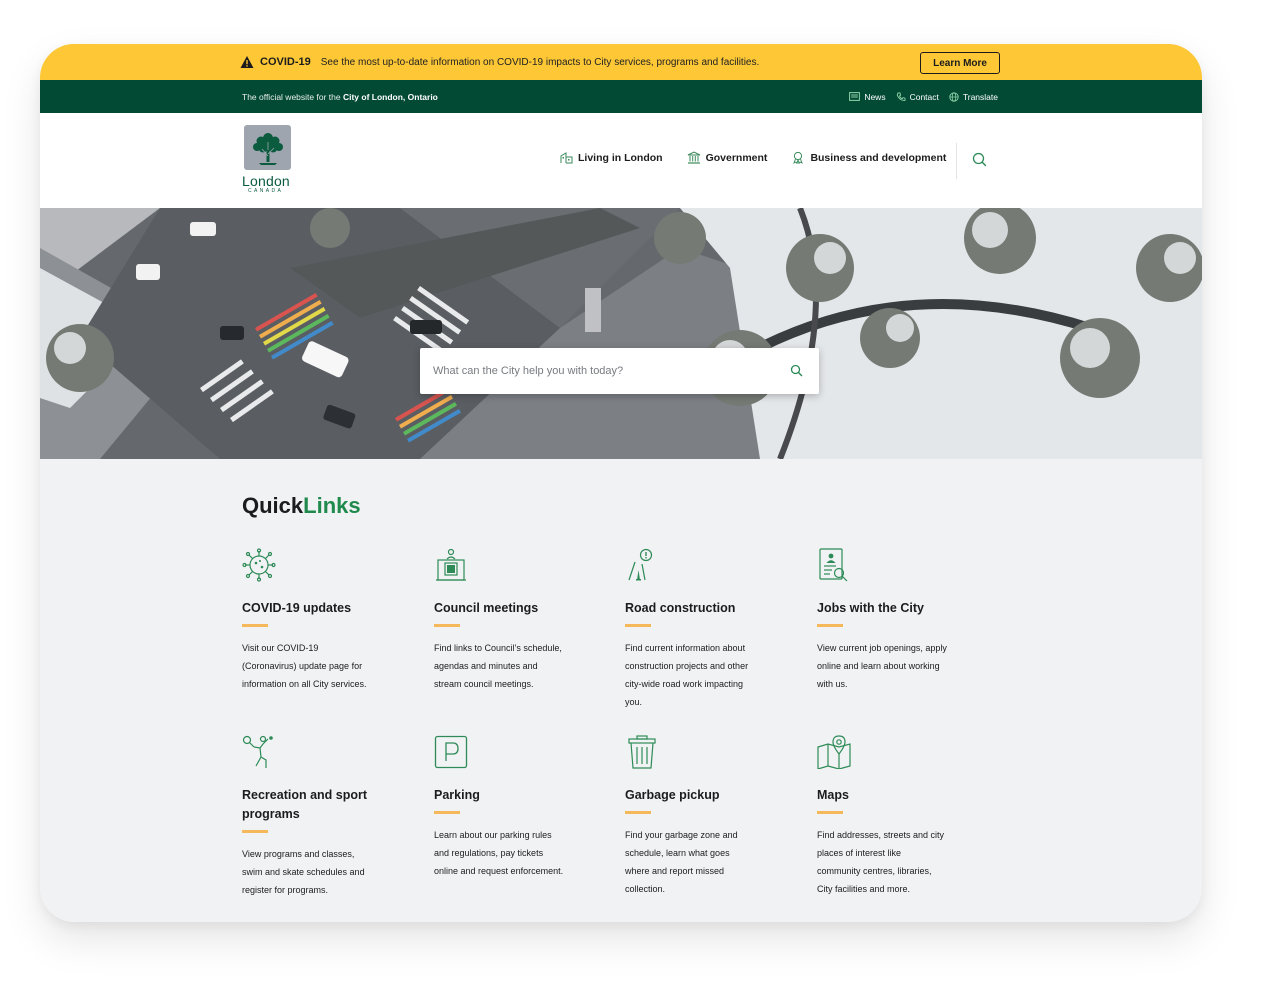  Describe the element at coordinates (259, 565) in the screenshot. I see `virus-icon` at that location.